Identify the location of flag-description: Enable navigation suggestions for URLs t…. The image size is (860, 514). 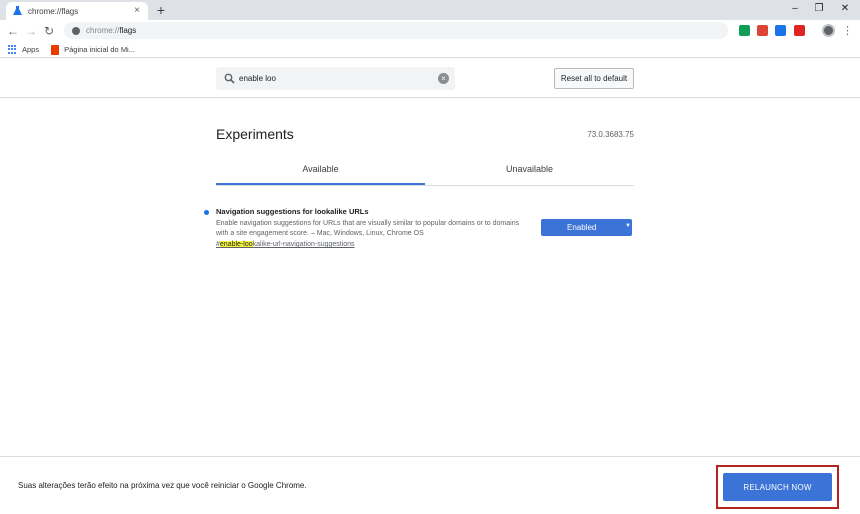
(368, 228).